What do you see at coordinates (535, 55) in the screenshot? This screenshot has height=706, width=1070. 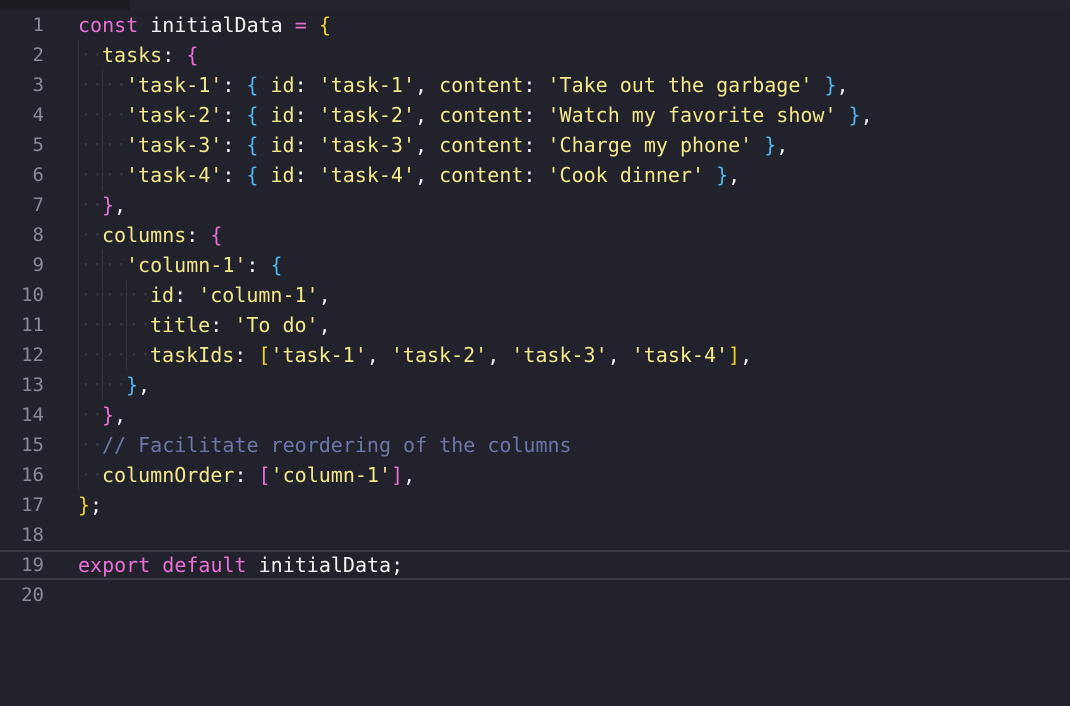 I see `code-line: 2 tasks: {` at bounding box center [535, 55].